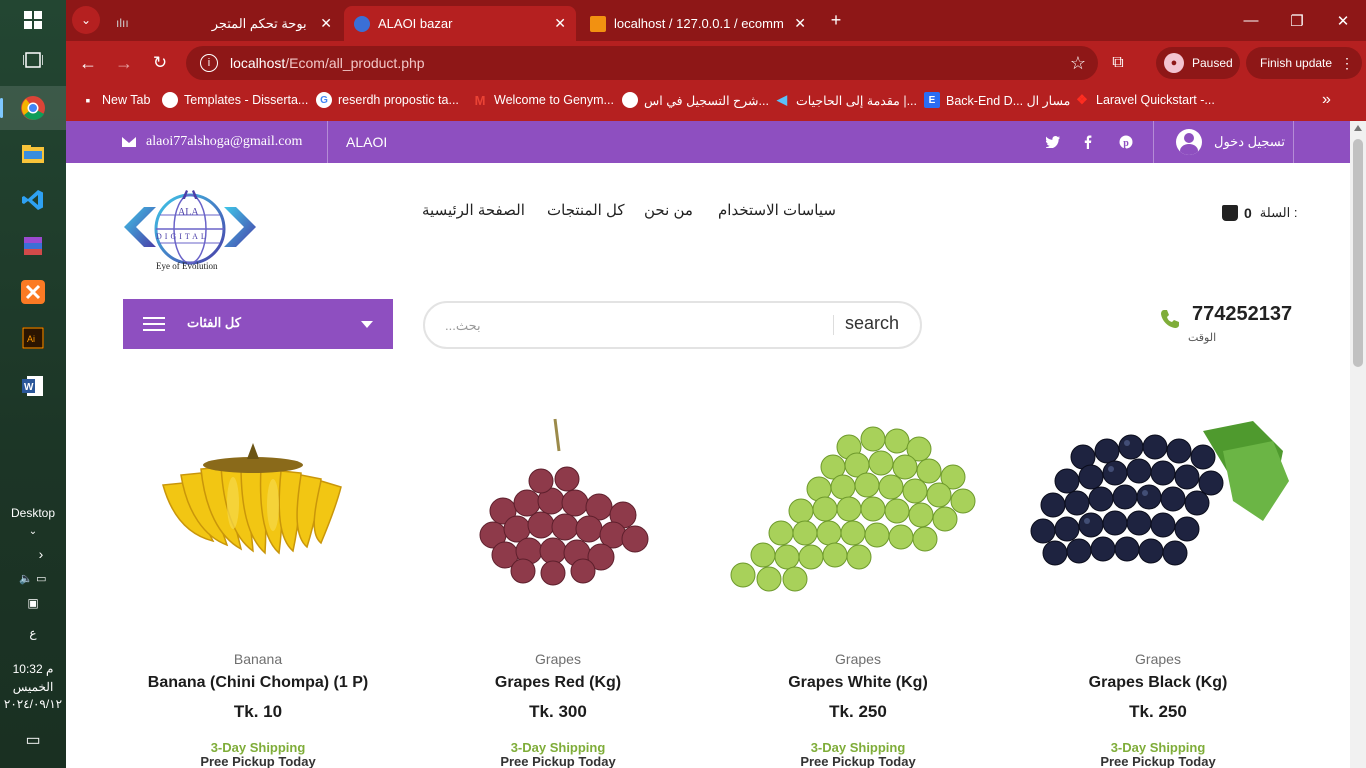 This screenshot has width=1366, height=768. Describe the element at coordinates (190, 230) in the screenshot. I see `site-logo: ALA DIGITAL Eye of Evolution` at that location.